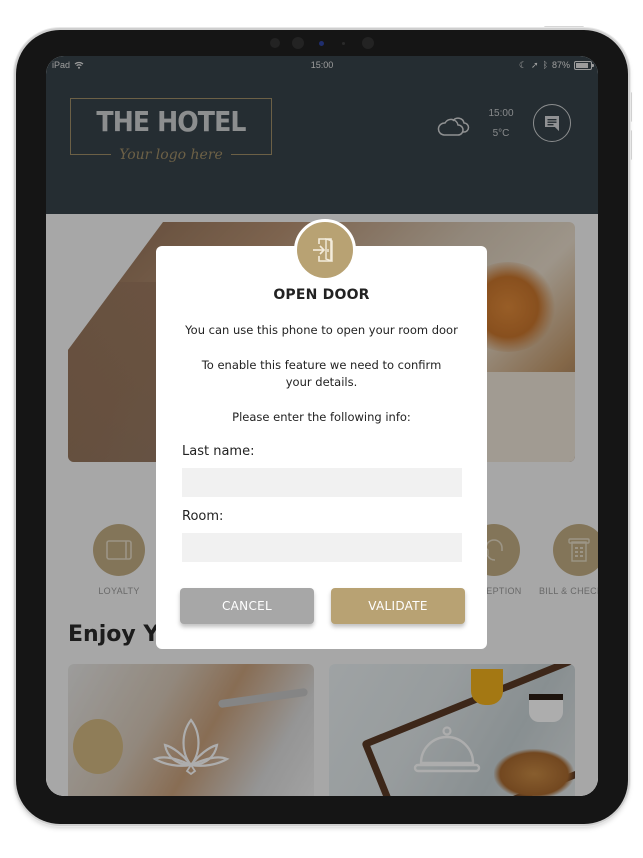 The height and width of the screenshot is (858, 643). I want to click on modal-title: OPEN DOOR, so click(321, 295).